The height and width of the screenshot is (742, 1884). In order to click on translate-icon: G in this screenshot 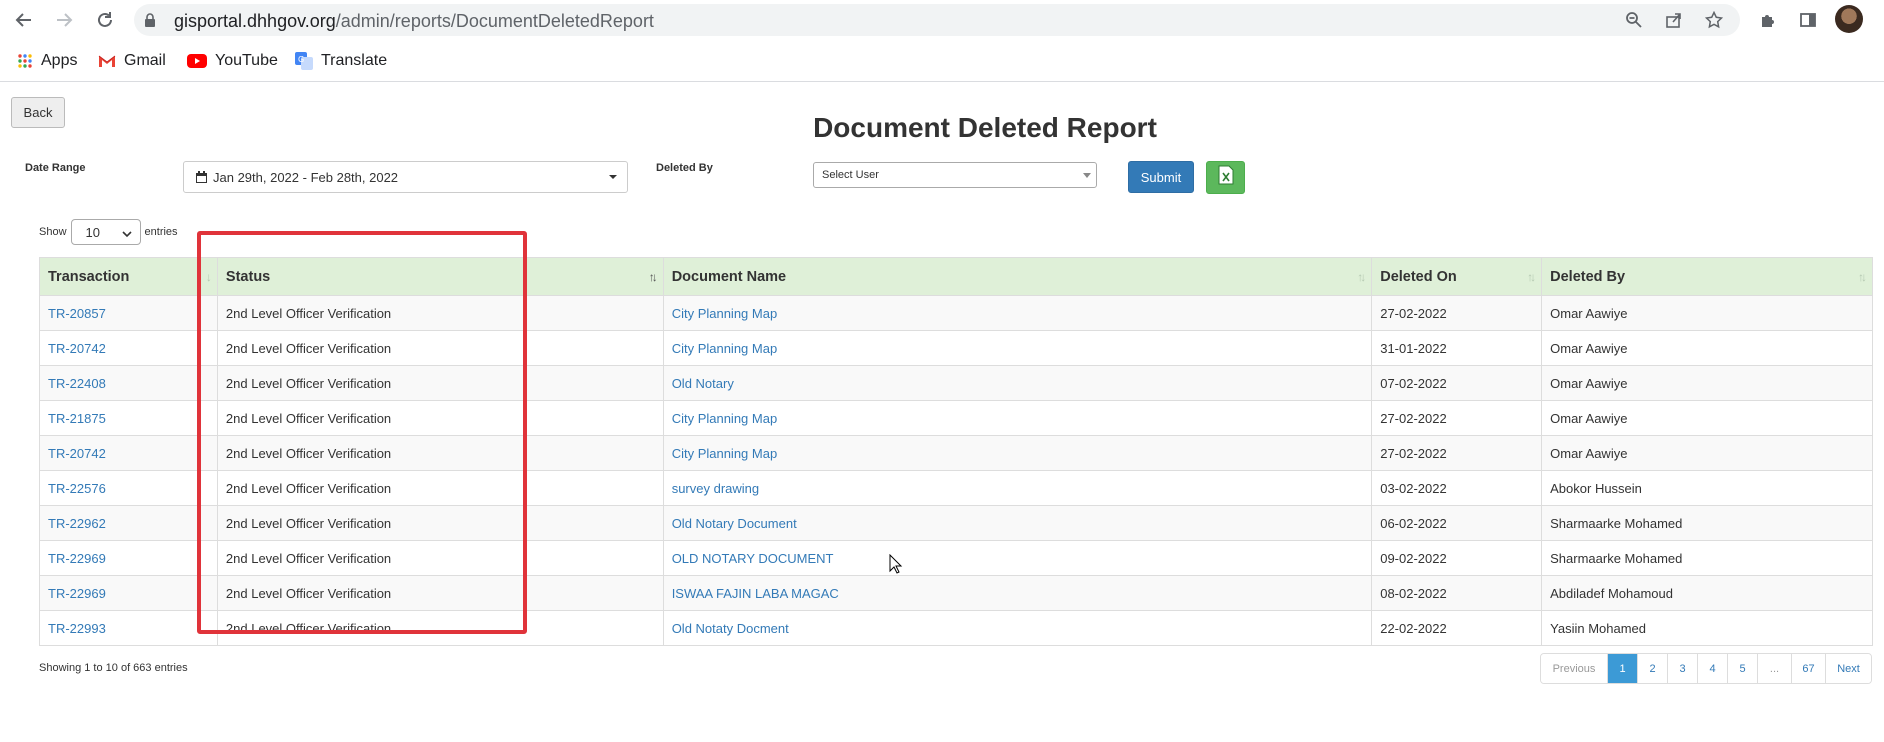, I will do `click(304, 61)`.